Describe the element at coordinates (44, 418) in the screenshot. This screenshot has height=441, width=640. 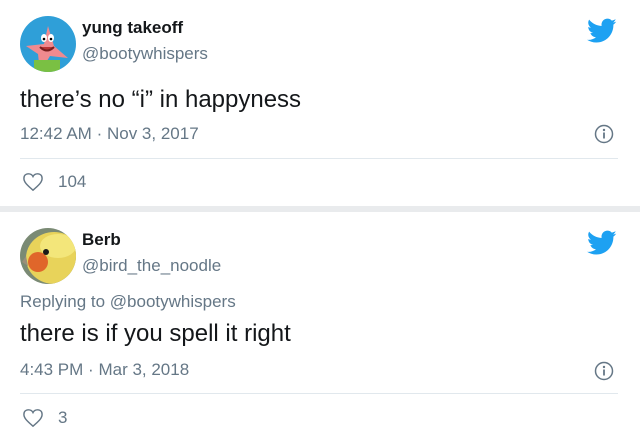
I see `like-button: 3` at that location.